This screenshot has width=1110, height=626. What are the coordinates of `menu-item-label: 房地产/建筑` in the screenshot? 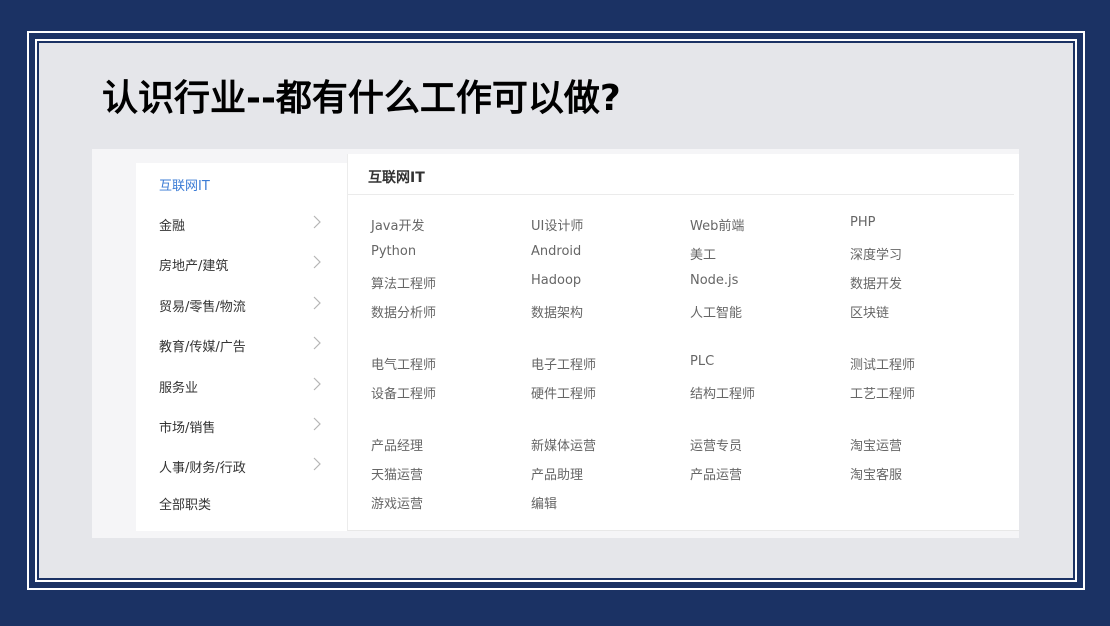 It's located at (194, 266).